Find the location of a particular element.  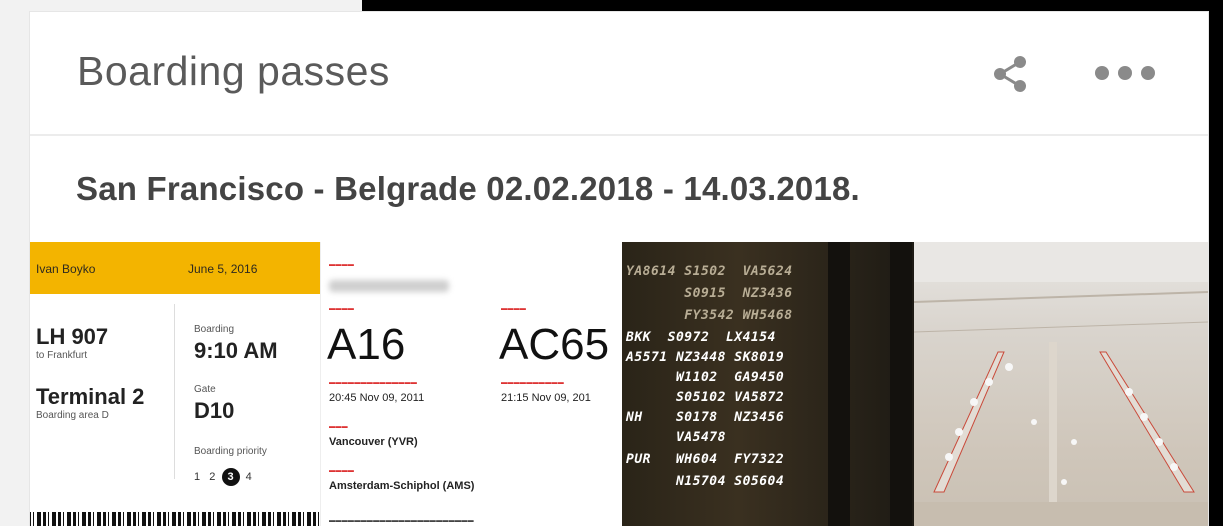

airport-aerial-photo is located at coordinates (1061, 384).